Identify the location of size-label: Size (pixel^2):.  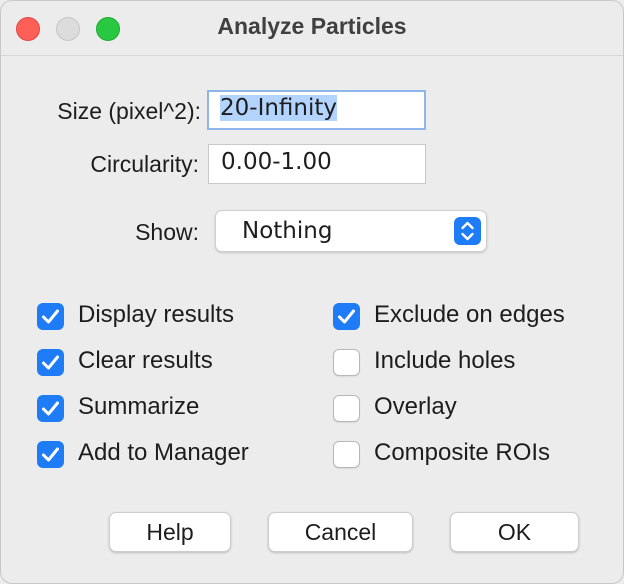
(129, 111).